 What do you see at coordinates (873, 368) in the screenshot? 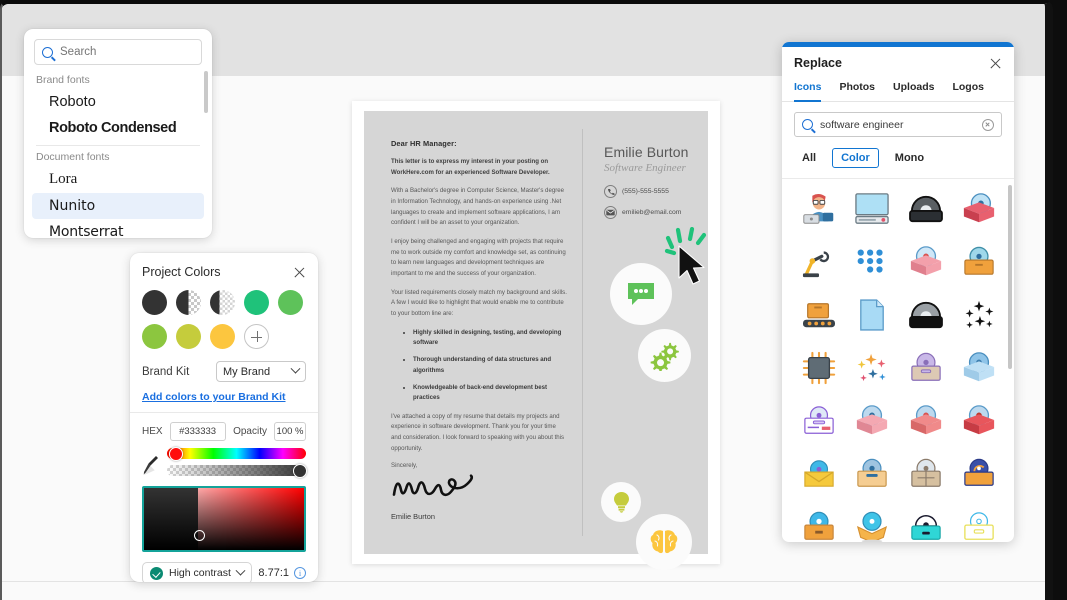
I see `icon-result-color-sparkle` at bounding box center [873, 368].